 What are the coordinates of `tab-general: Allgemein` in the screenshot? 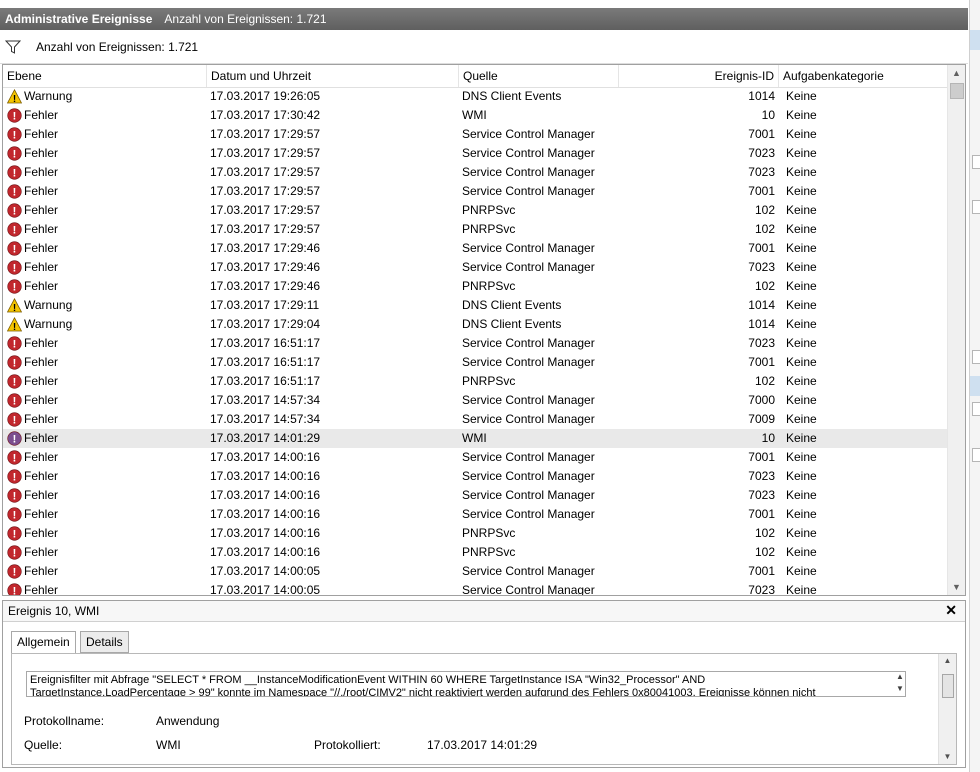 It's located at (43, 642).